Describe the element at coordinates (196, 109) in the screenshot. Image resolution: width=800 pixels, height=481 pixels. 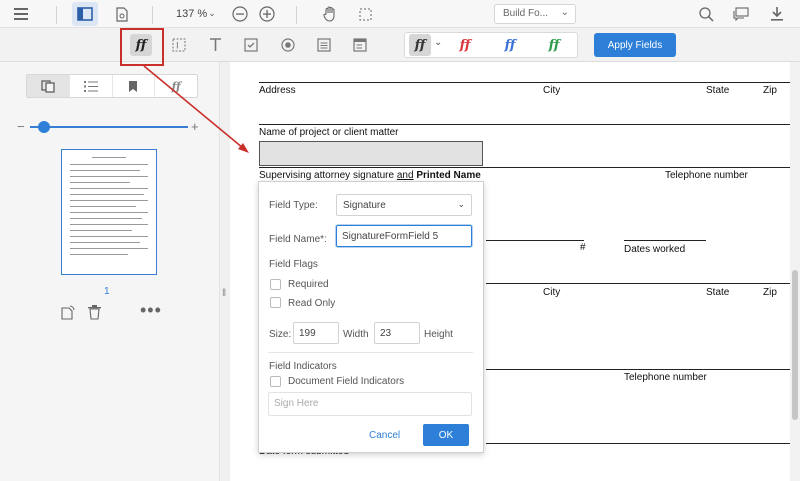
I see `annotation-arrow-icon` at that location.